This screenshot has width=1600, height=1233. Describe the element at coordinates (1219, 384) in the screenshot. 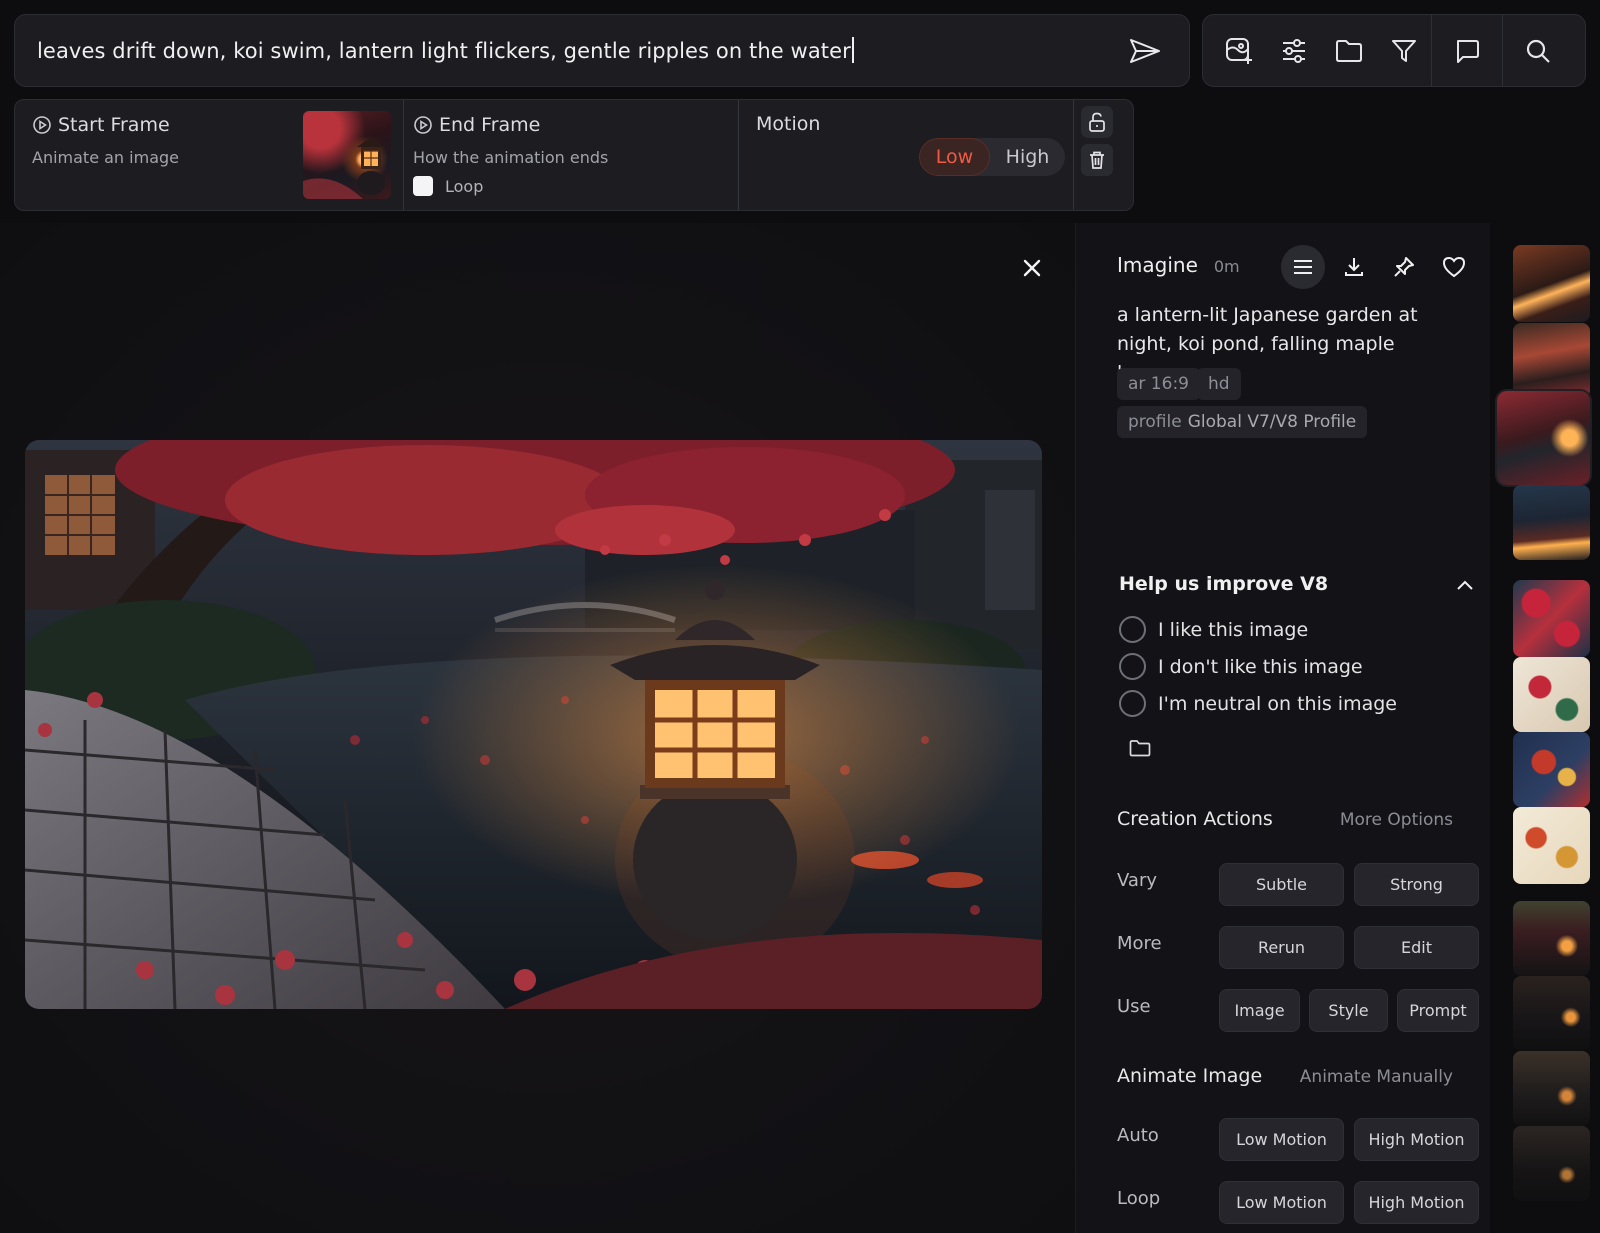

I see `tag-hd: hd` at that location.